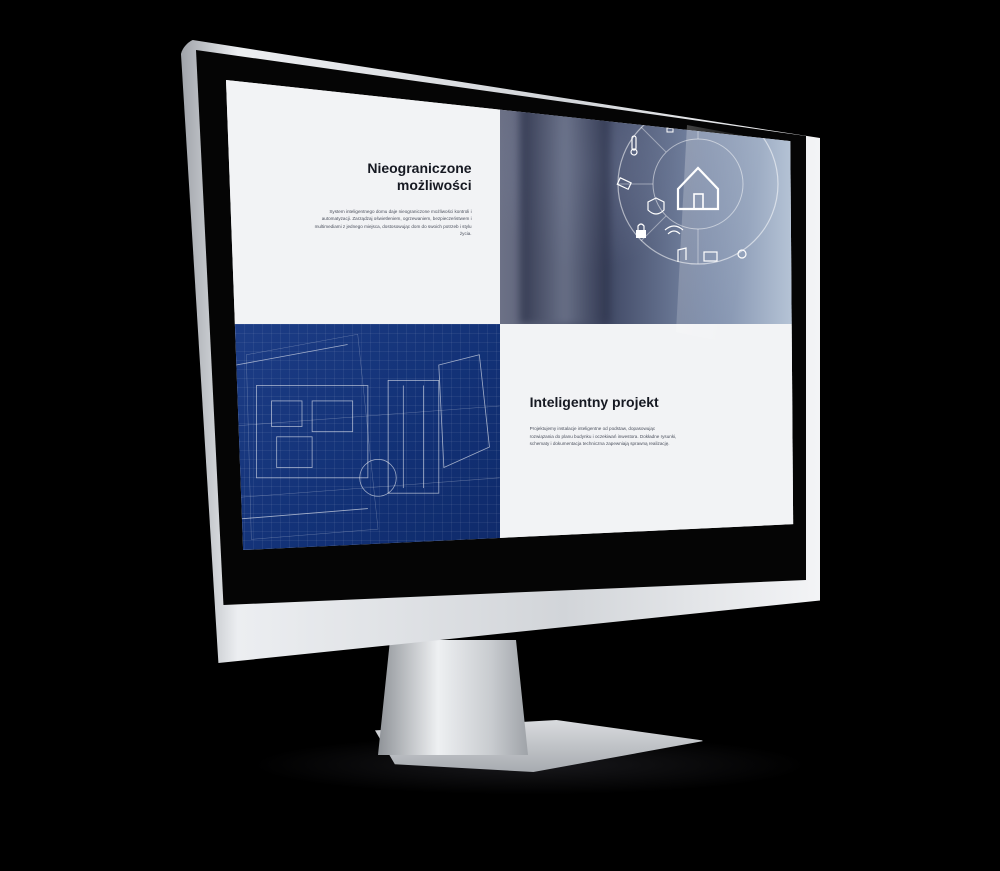  What do you see at coordinates (681, 254) in the screenshot?
I see `music-icon` at bounding box center [681, 254].